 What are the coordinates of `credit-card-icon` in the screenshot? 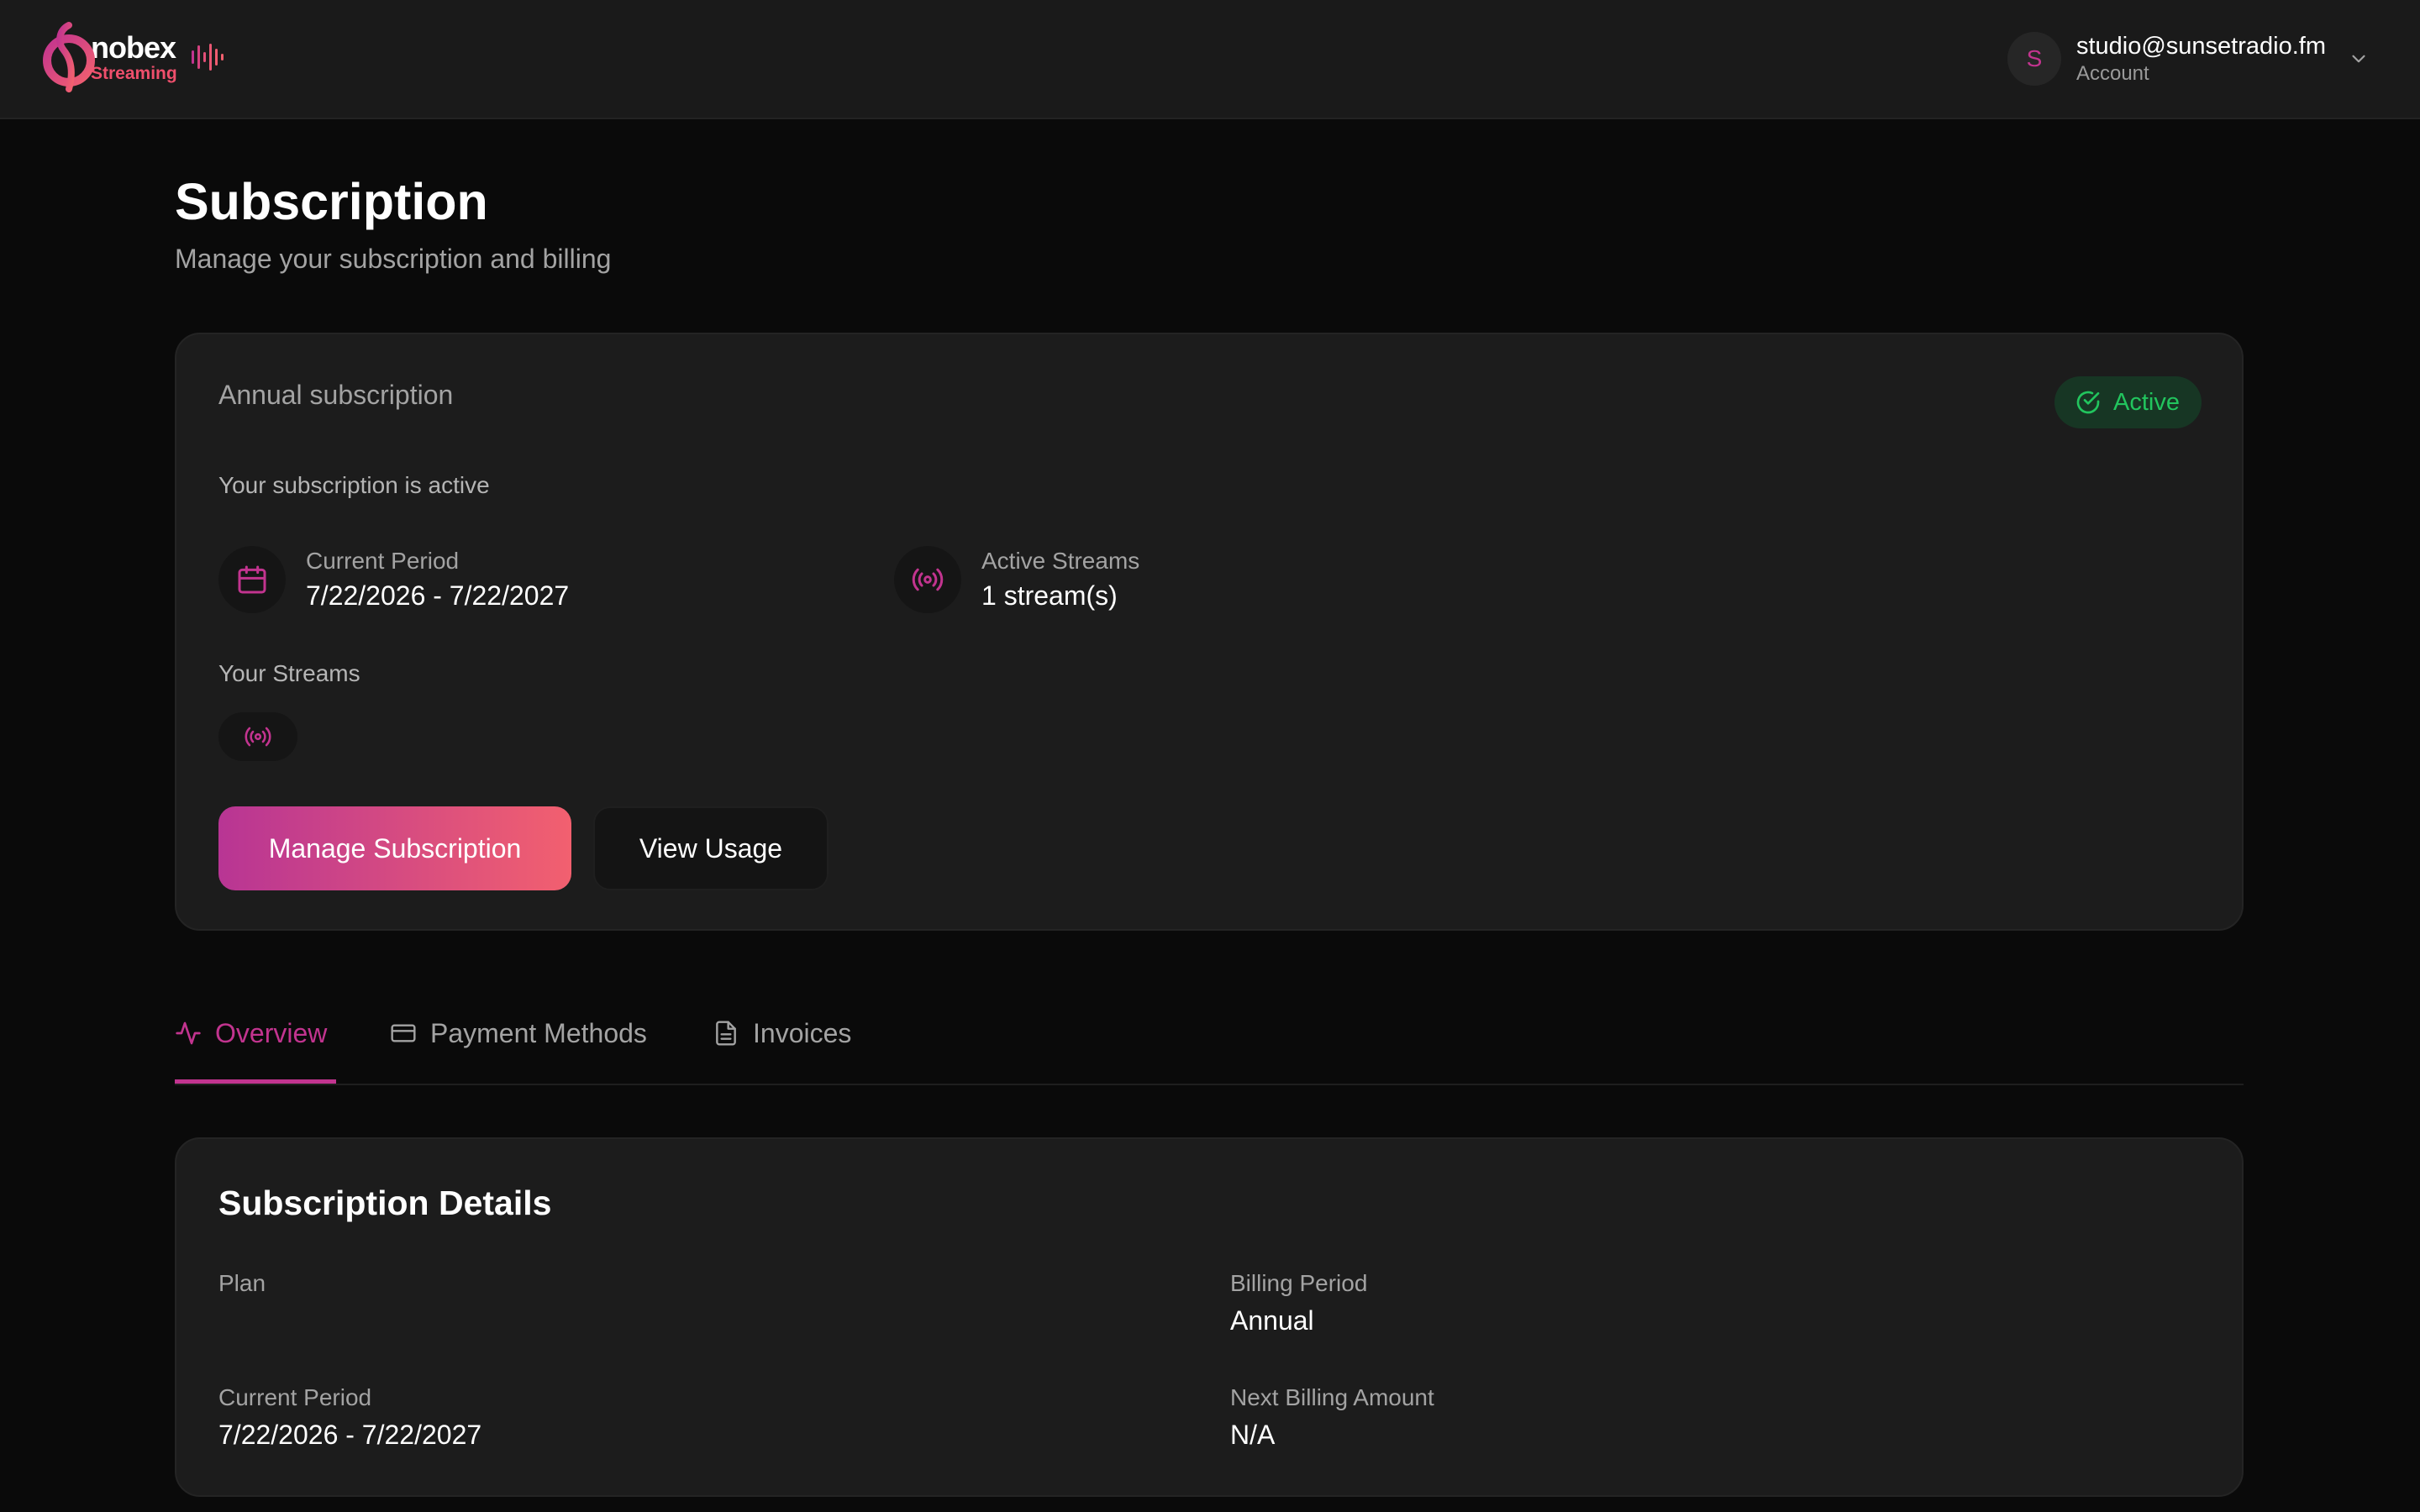 It's located at (404, 1033).